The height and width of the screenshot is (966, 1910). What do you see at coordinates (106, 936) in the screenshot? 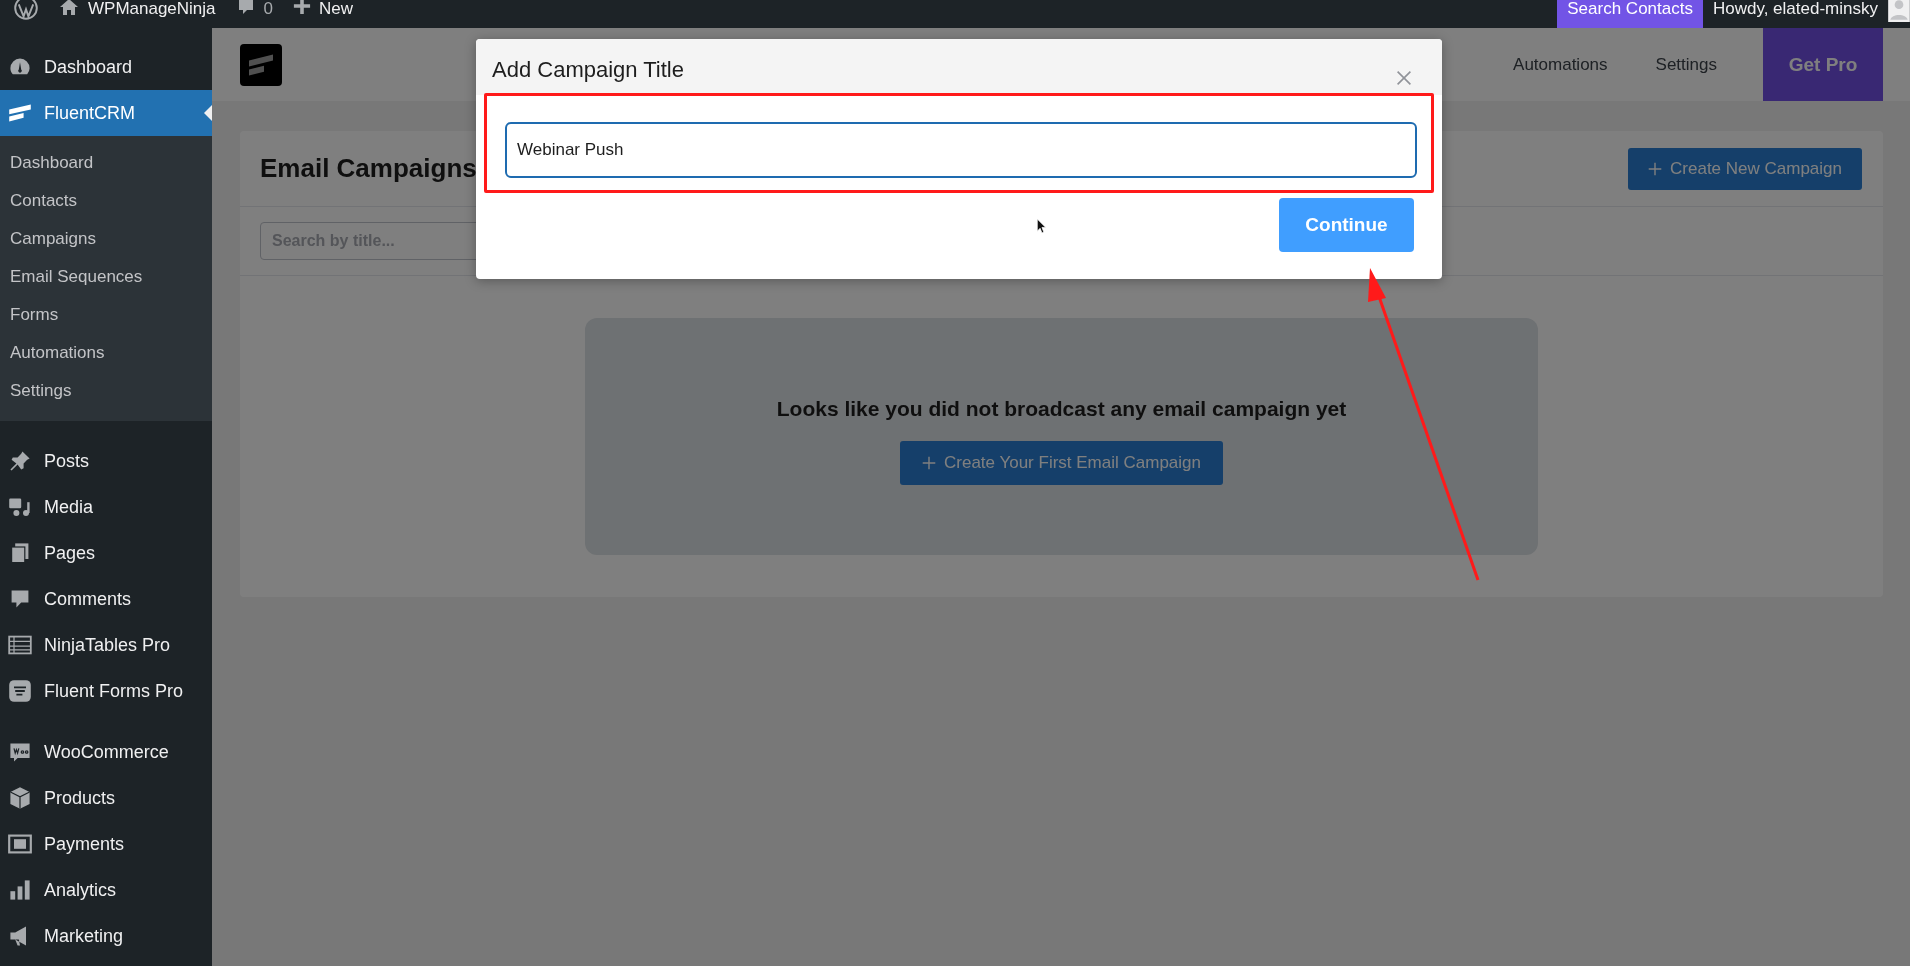
I see `menu-item: Marketing` at bounding box center [106, 936].